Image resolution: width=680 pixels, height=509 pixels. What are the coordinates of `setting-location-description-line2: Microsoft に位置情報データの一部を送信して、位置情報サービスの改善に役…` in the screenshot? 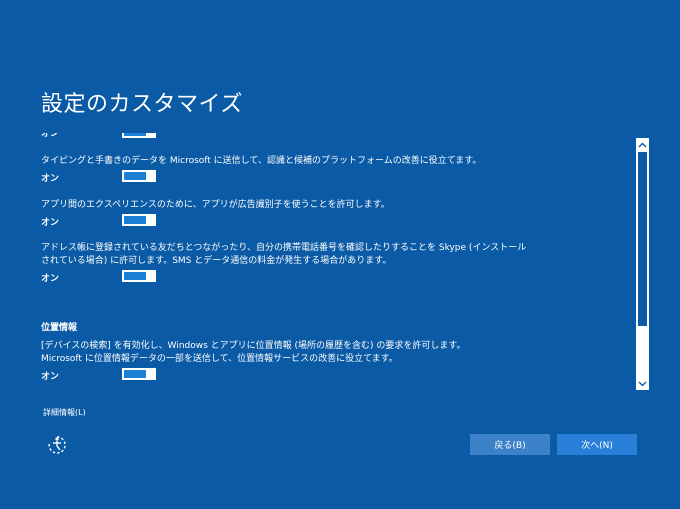 It's located at (219, 359).